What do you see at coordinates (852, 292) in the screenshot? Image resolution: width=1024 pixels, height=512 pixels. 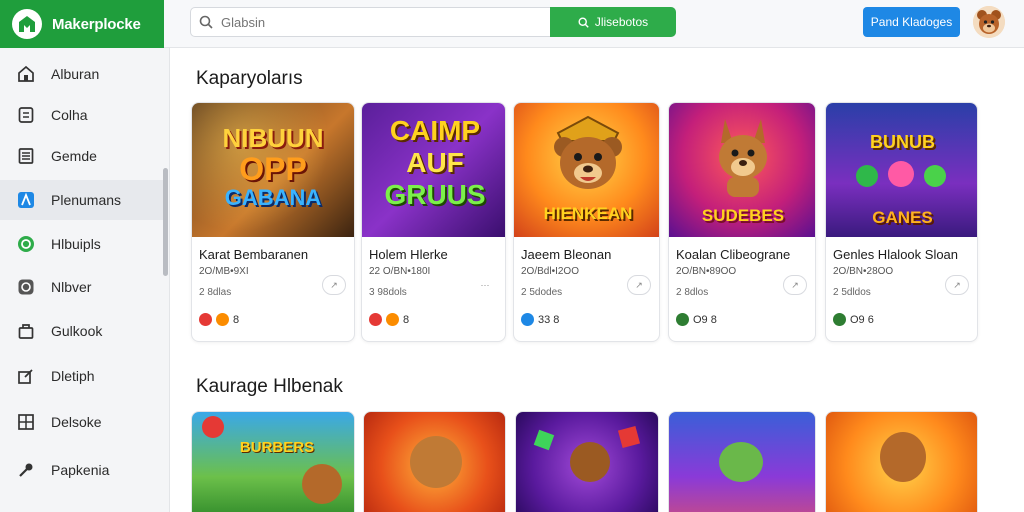 I see `game-meta: 2 5dldos` at bounding box center [852, 292].